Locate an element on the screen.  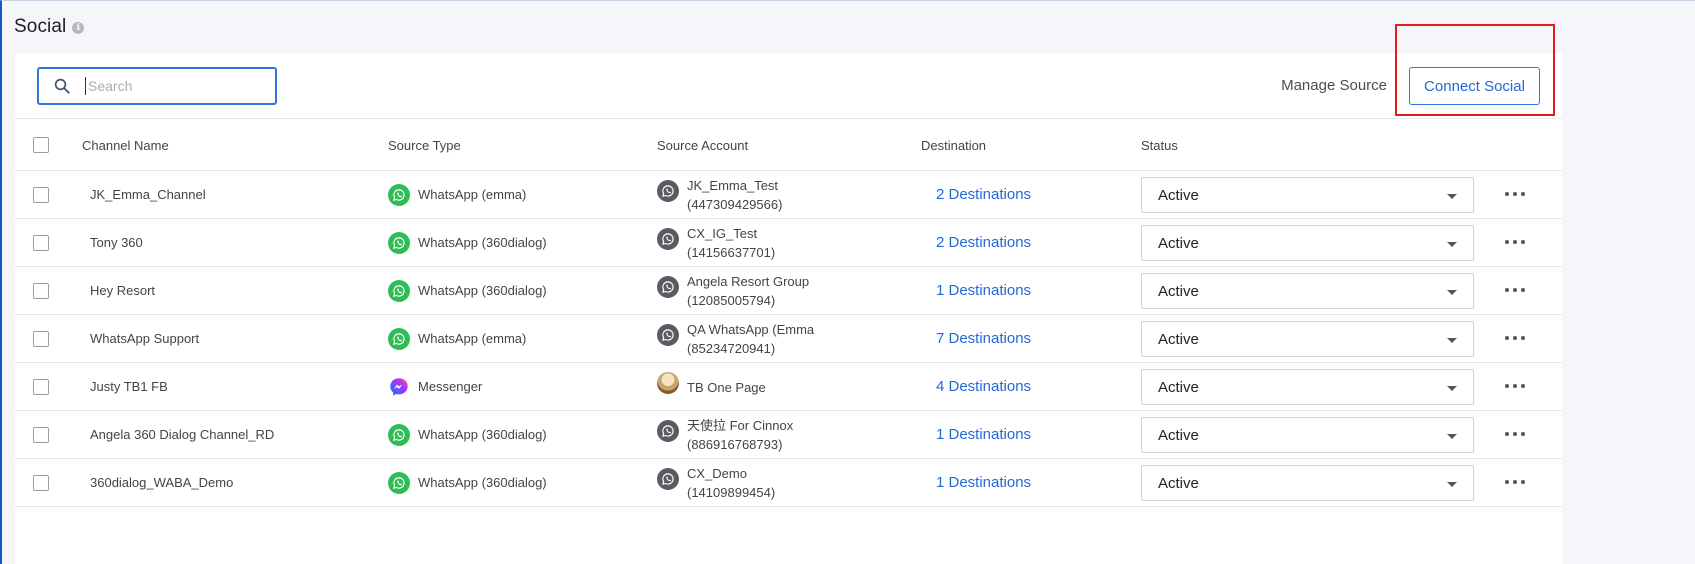
column-header-channel-name: Channel Name is located at coordinates (125, 145).